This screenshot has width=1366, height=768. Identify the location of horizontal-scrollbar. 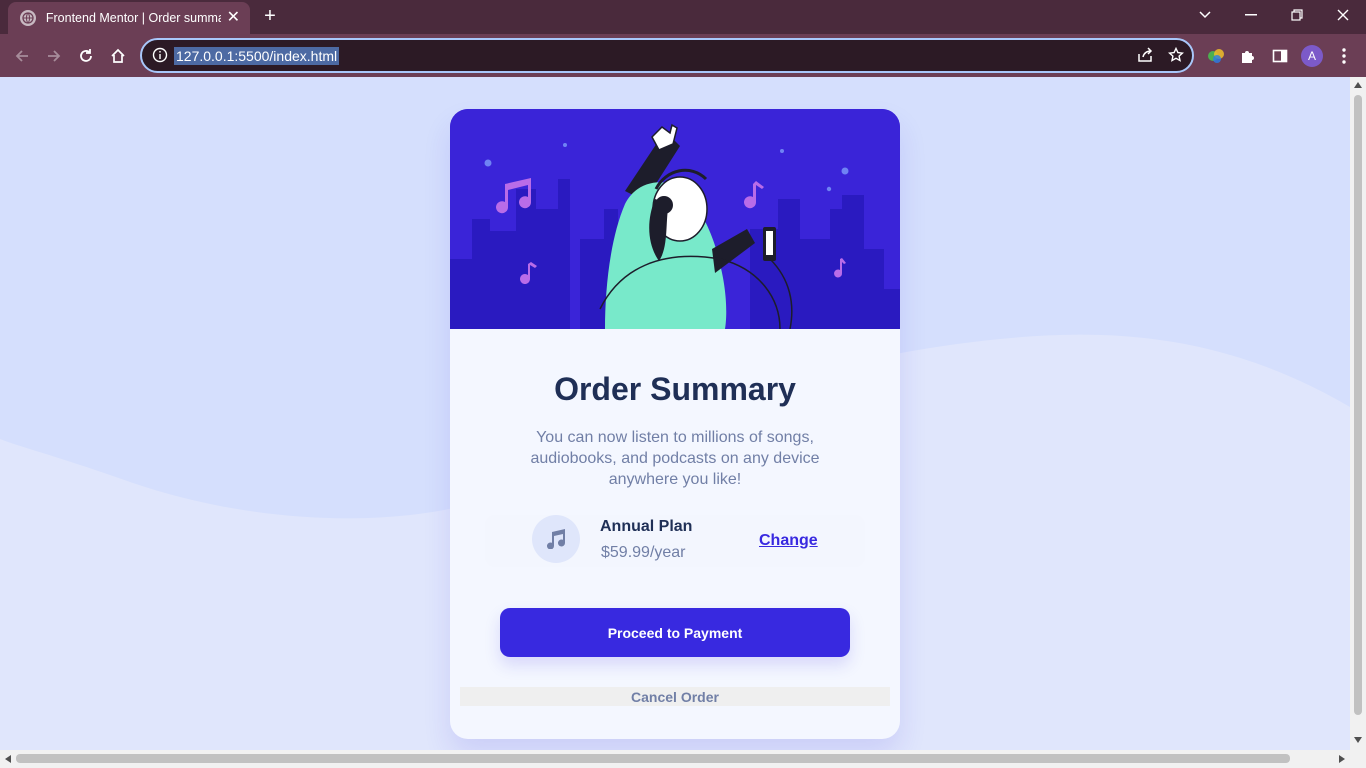
(683, 759).